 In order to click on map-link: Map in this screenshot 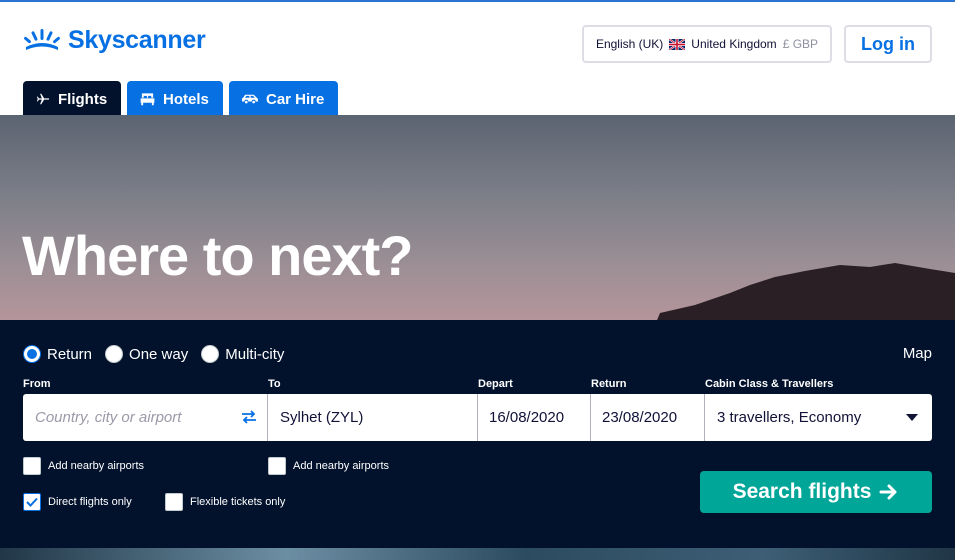, I will do `click(917, 353)`.